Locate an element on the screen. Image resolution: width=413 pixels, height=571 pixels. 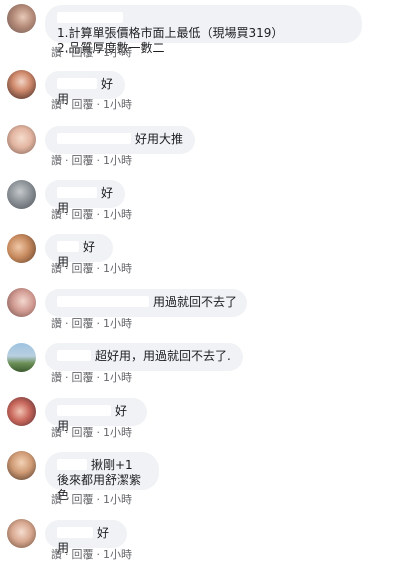
comment-bubble: 超好用，用過就回不去了. is located at coordinates (144, 357).